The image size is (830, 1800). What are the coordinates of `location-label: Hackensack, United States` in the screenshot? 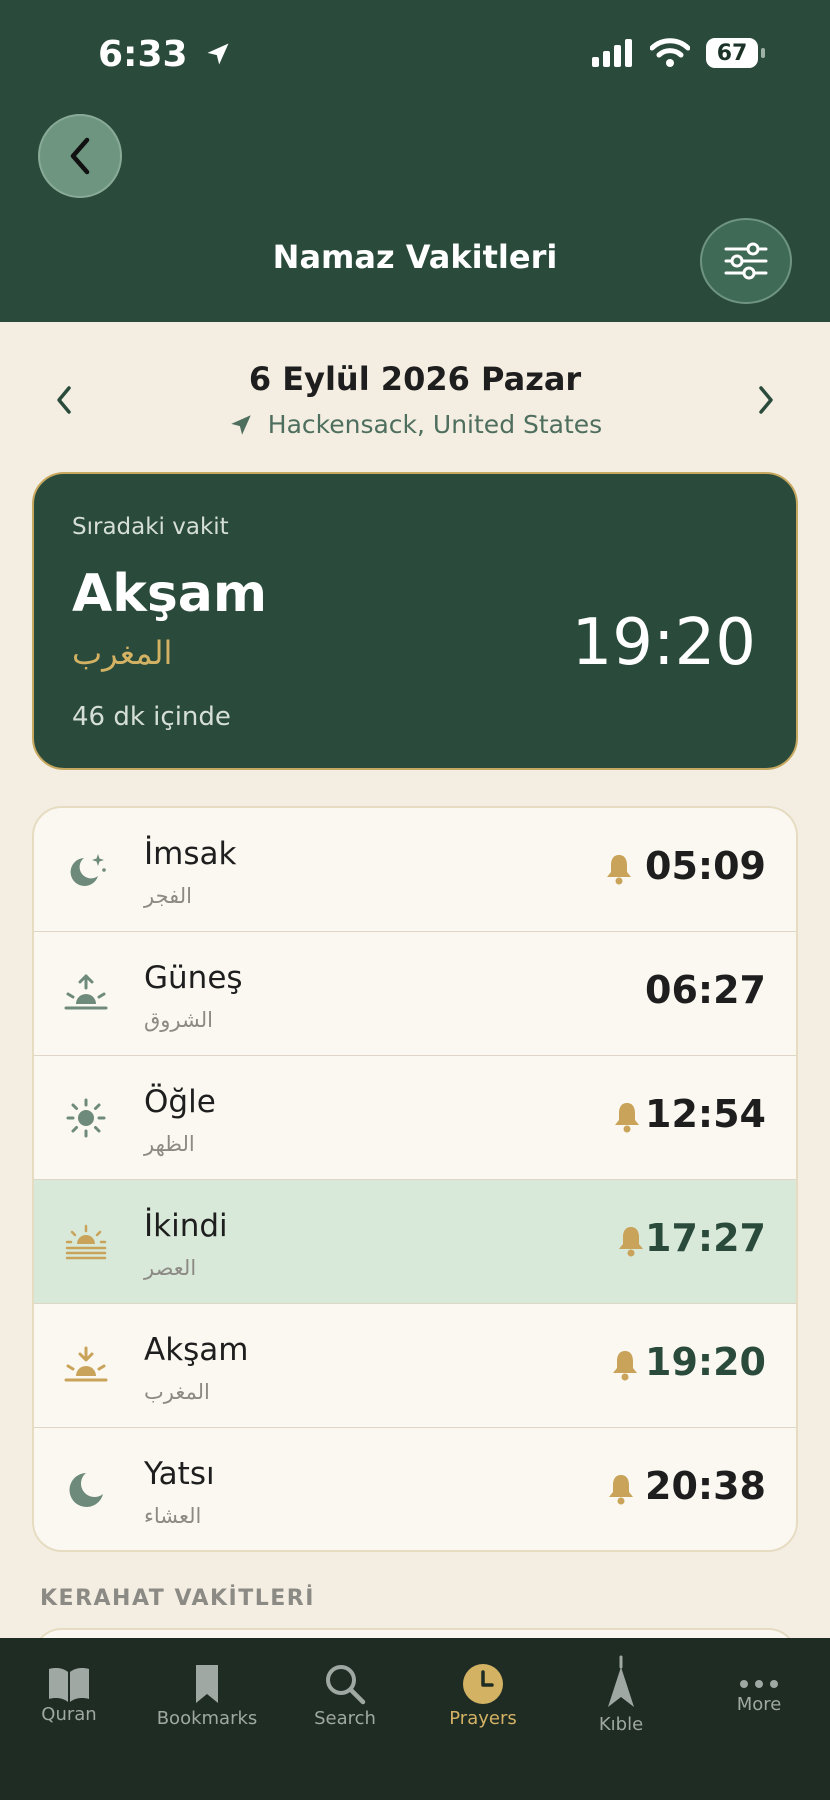 It's located at (415, 424).